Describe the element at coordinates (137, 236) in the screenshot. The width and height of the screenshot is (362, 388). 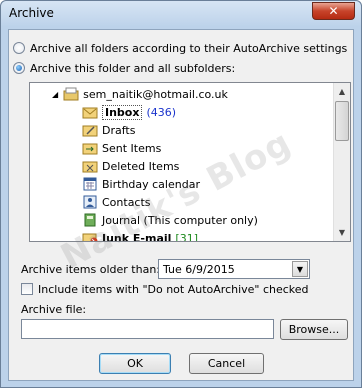
I see `tree-item-label: Junk E-mail` at that location.